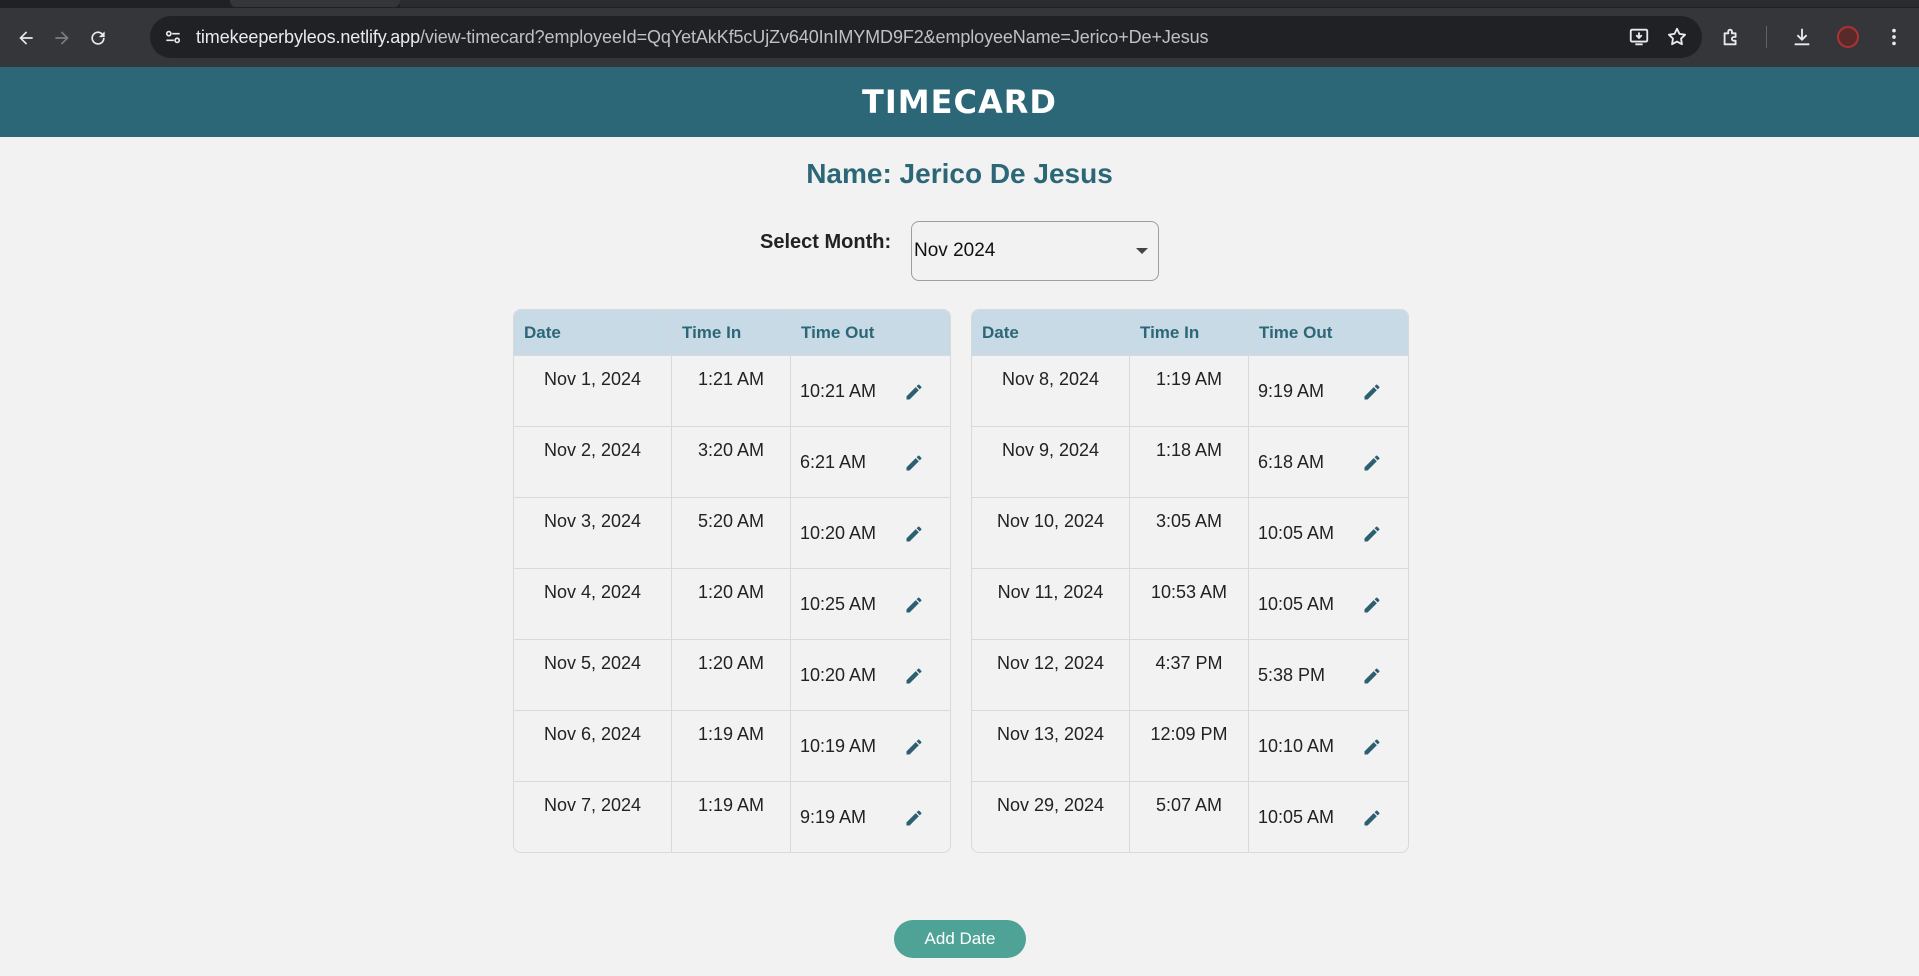 The height and width of the screenshot is (976, 1919). Describe the element at coordinates (959, 173) in the screenshot. I see `employee-name: Name: Jerico De Jesus` at that location.